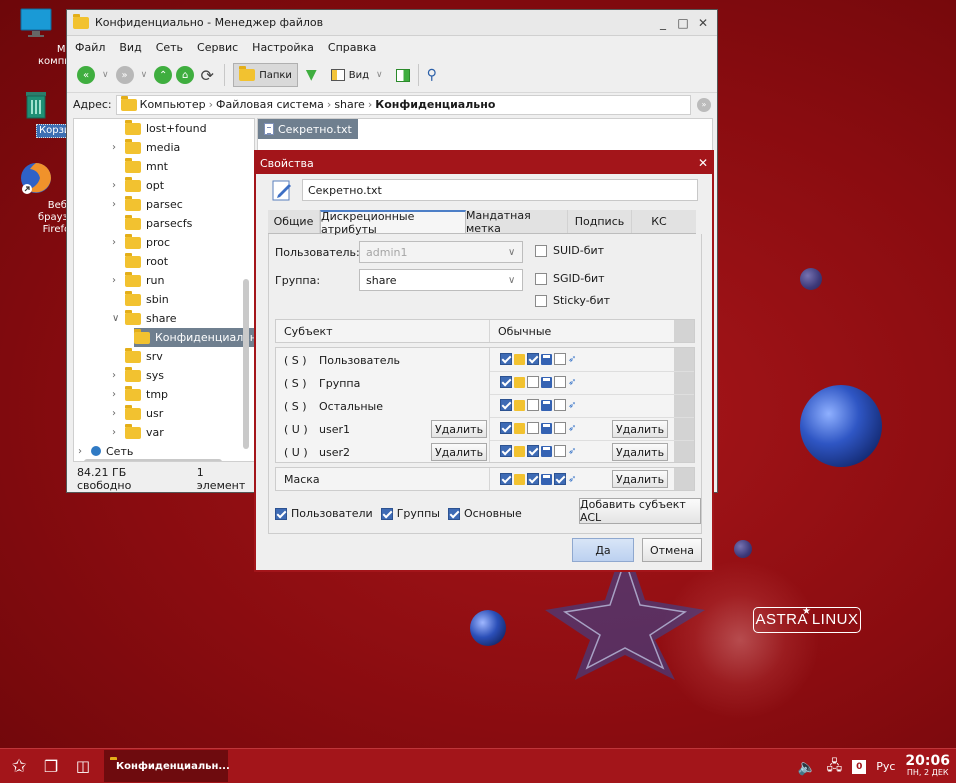  Describe the element at coordinates (140, 166) in the screenshot. I see `tree-item: mnt` at that location.